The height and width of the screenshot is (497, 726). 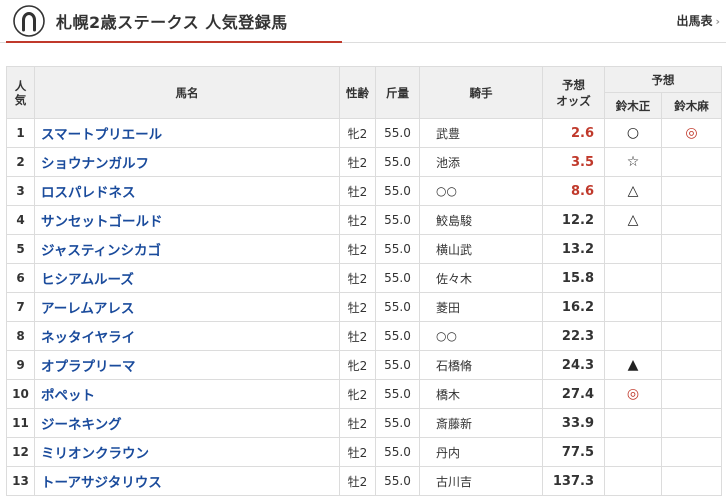 I want to click on odds-cell: 8.6, so click(x=573, y=191).